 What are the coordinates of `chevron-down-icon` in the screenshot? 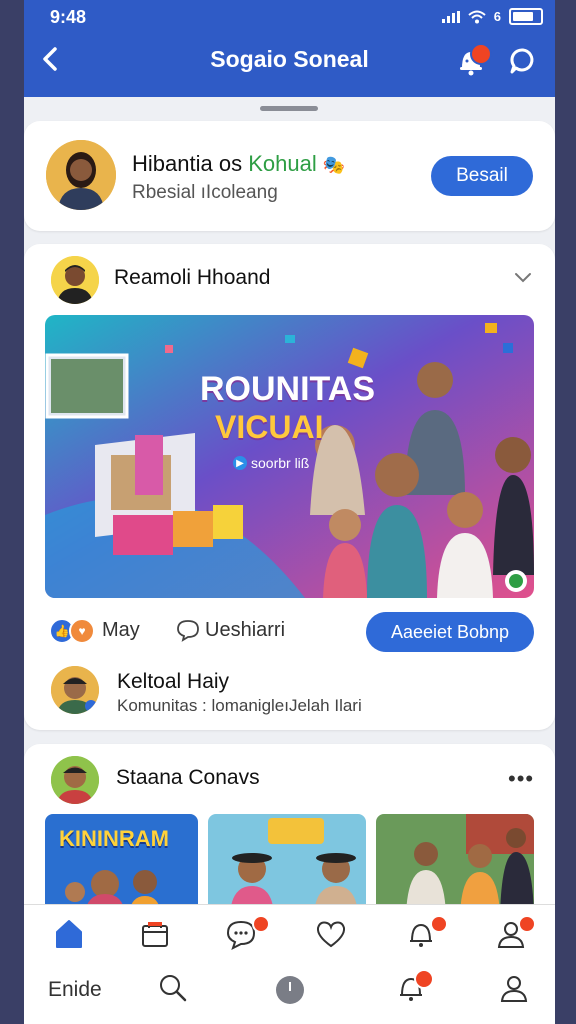 It's located at (523, 277).